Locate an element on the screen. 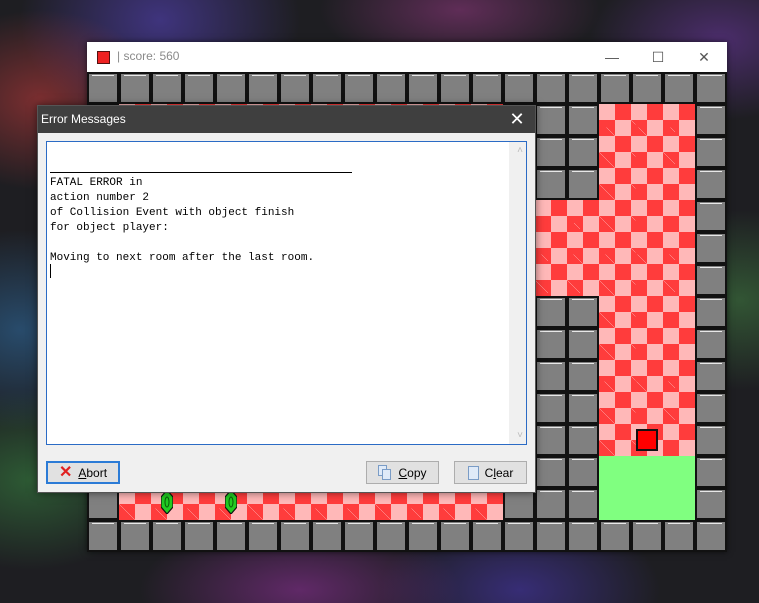 The image size is (759, 603). close-button: ✕ is located at coordinates (704, 57).